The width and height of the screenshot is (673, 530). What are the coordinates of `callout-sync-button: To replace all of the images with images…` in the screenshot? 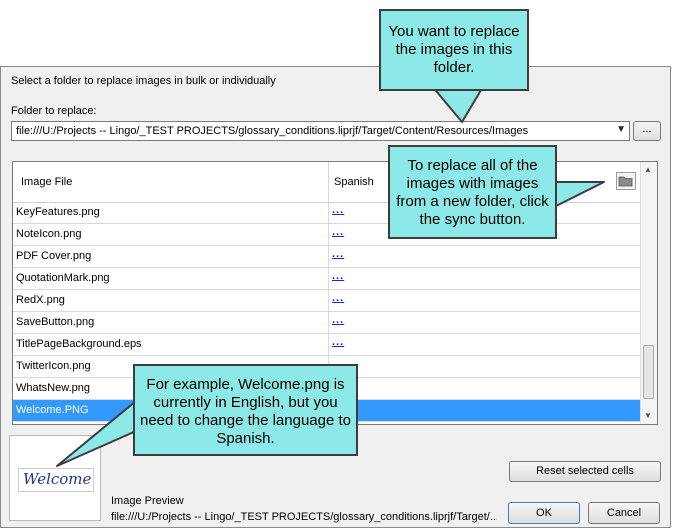 It's located at (472, 192).